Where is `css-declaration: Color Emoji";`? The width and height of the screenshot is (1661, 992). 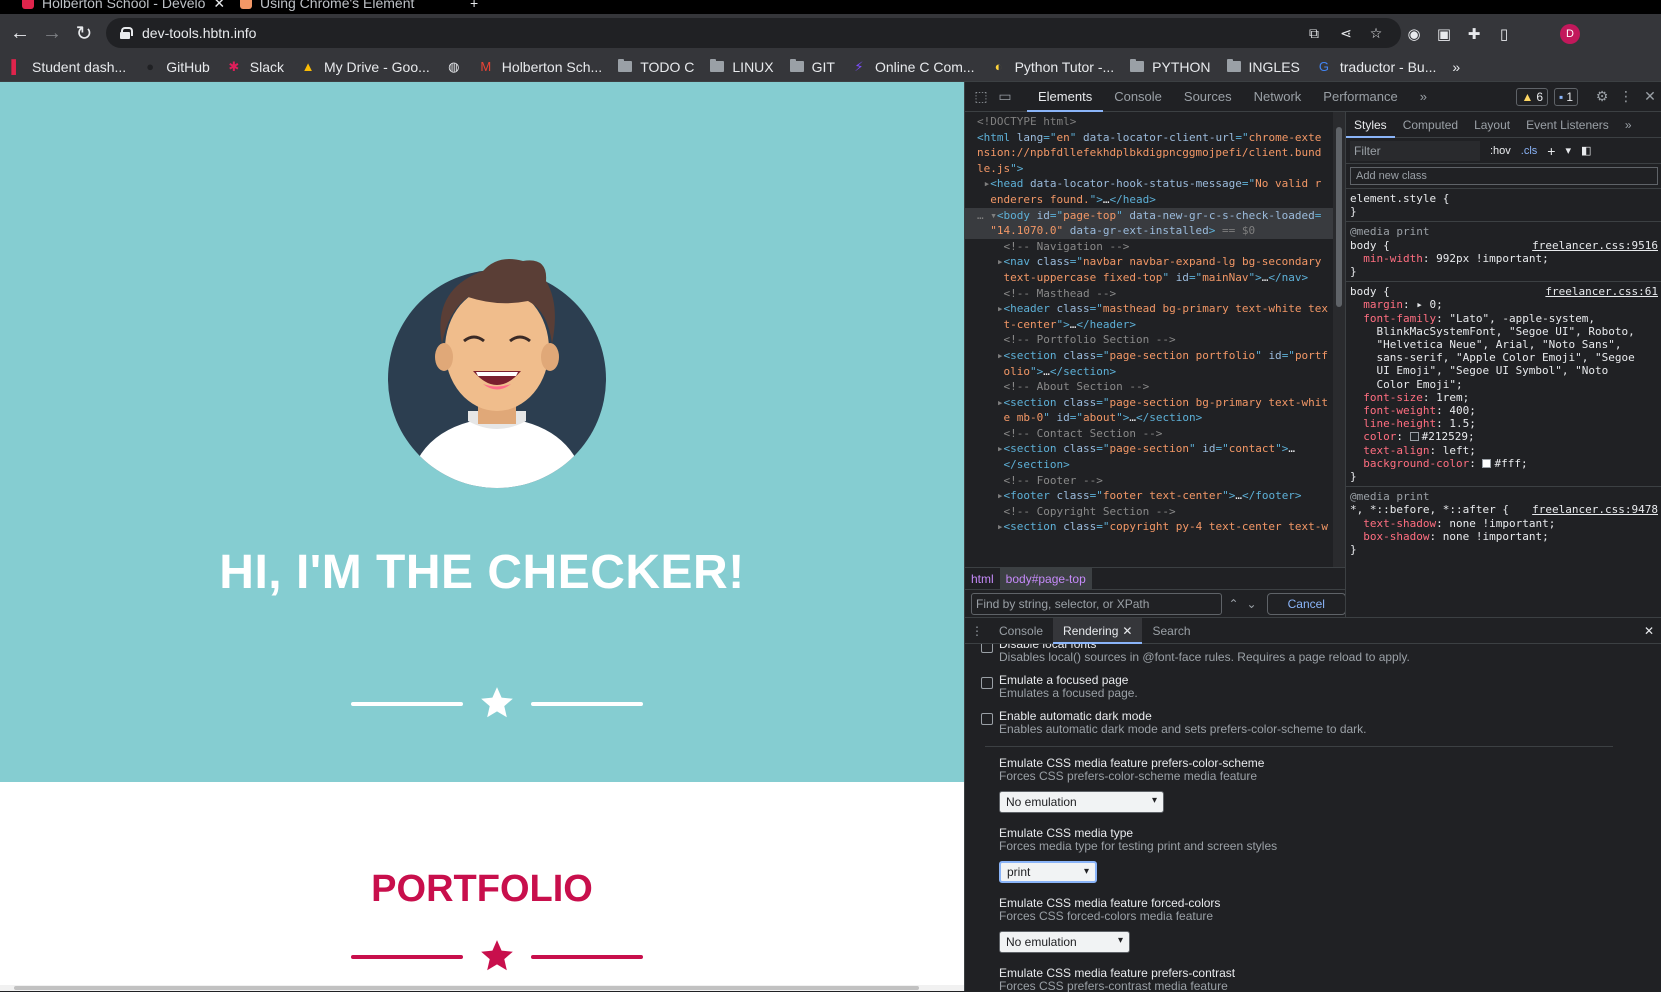
css-declaration: Color Emoji"; is located at coordinates (1504, 384).